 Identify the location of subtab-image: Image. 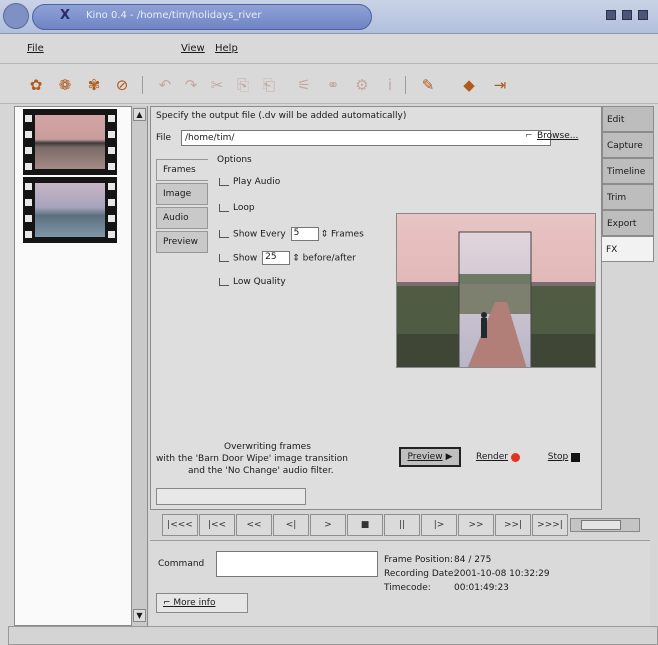
(182, 194).